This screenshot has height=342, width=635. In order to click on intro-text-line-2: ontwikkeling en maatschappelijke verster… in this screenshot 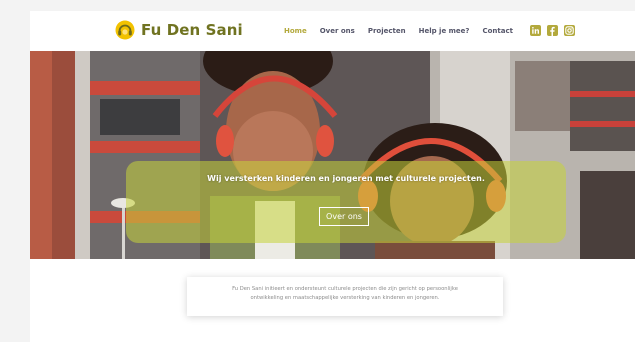, I will do `click(345, 298)`.